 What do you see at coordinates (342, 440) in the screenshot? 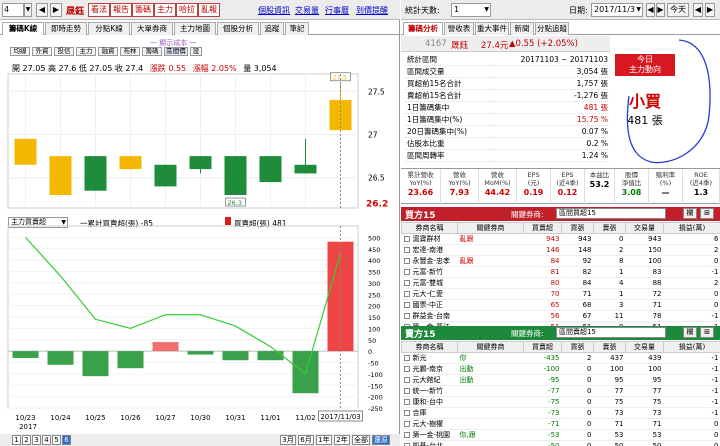
I see `range-2y: 2年` at bounding box center [342, 440].